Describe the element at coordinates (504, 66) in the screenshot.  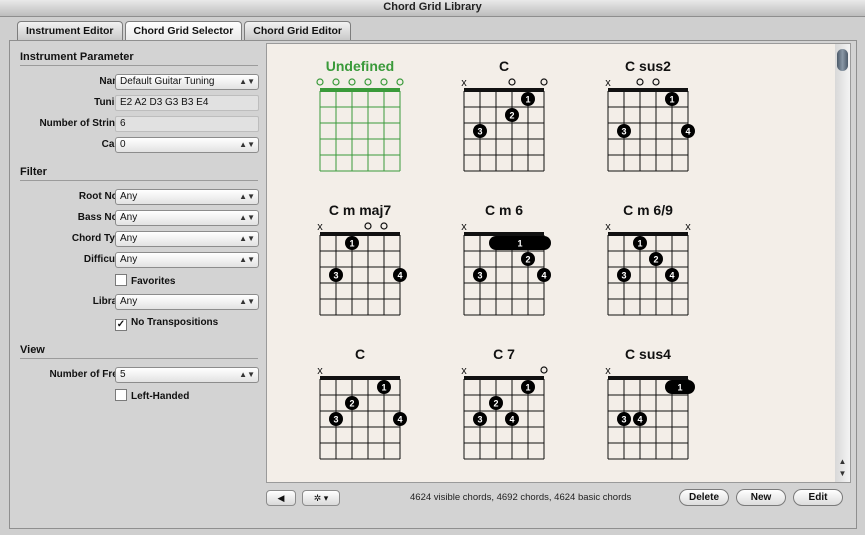
I see `chord-name: C` at that location.